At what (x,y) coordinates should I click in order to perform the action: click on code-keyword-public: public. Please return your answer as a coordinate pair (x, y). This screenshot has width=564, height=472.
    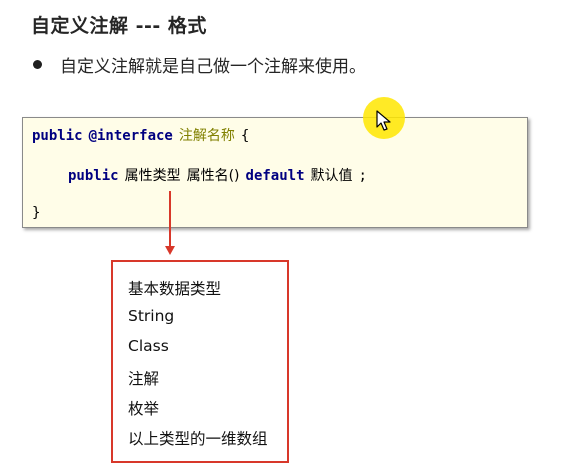
    Looking at the image, I should click on (57, 136).